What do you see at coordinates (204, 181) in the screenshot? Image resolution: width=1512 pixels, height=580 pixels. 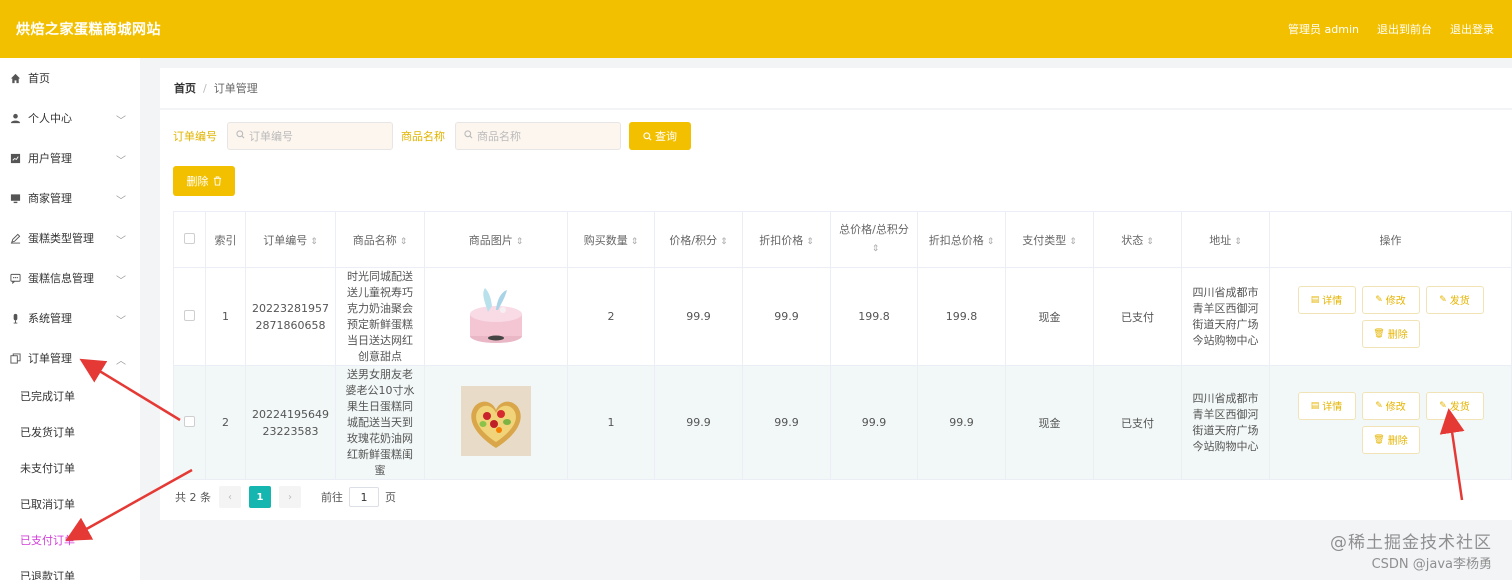 I see `batch-delete-button: 删除` at bounding box center [204, 181].